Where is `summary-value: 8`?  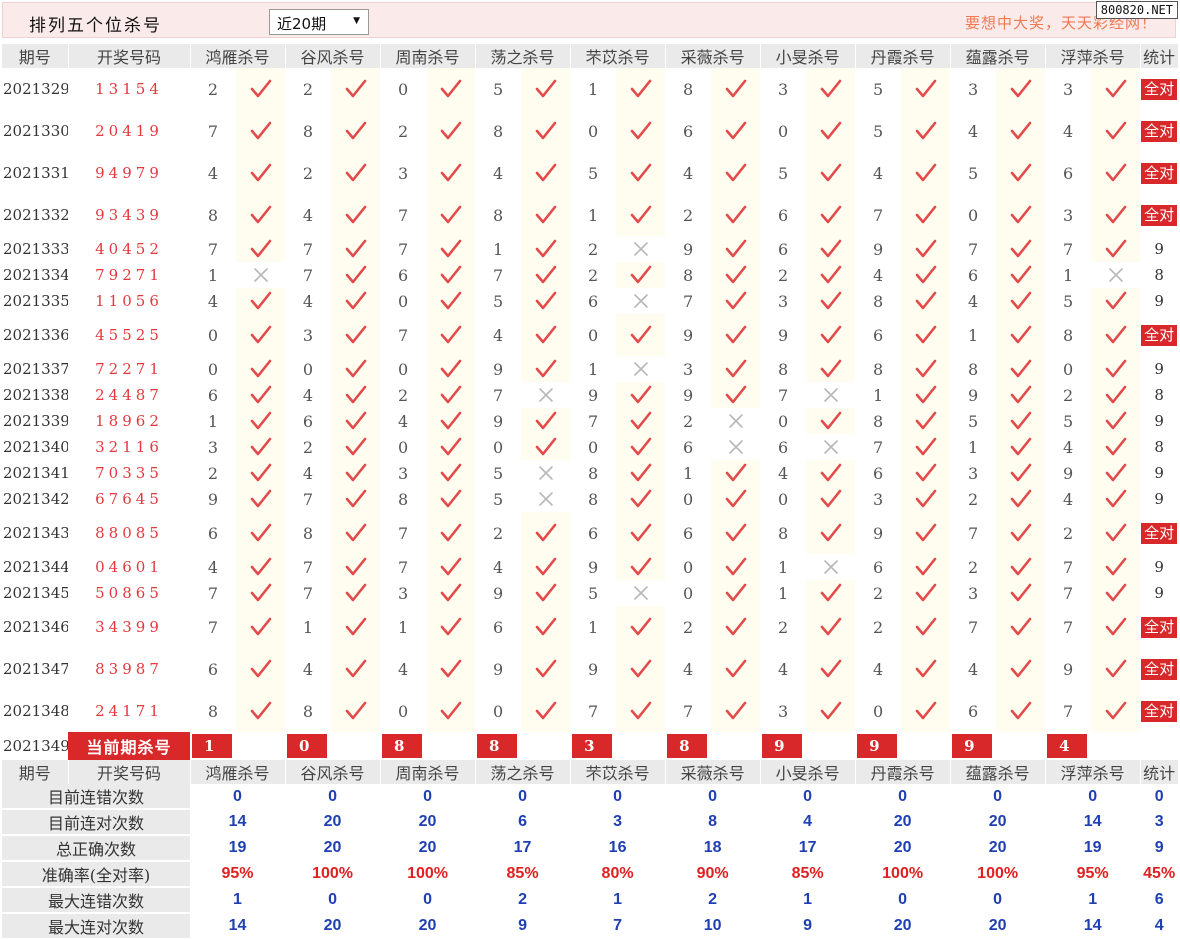
summary-value: 8 is located at coordinates (713, 821).